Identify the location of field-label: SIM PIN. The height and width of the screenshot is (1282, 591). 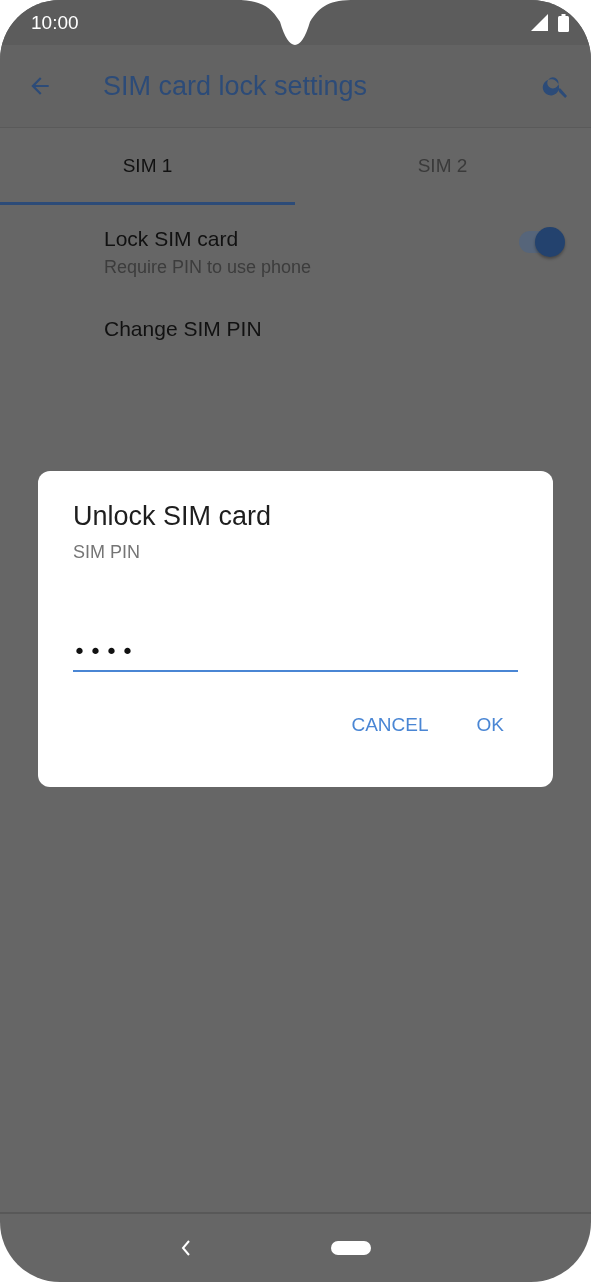
(107, 552).